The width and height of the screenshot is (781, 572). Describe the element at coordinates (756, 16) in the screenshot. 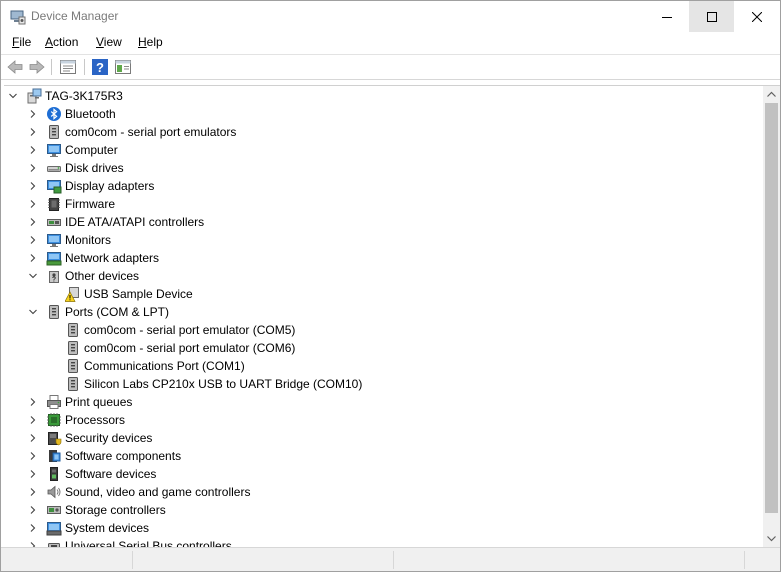

I see `close-button` at that location.